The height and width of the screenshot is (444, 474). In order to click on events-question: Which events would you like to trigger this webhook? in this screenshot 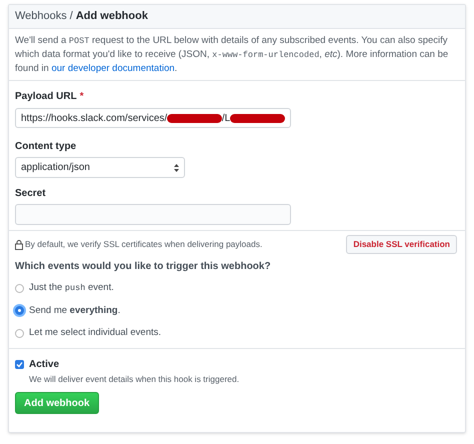, I will do `click(143, 267)`.